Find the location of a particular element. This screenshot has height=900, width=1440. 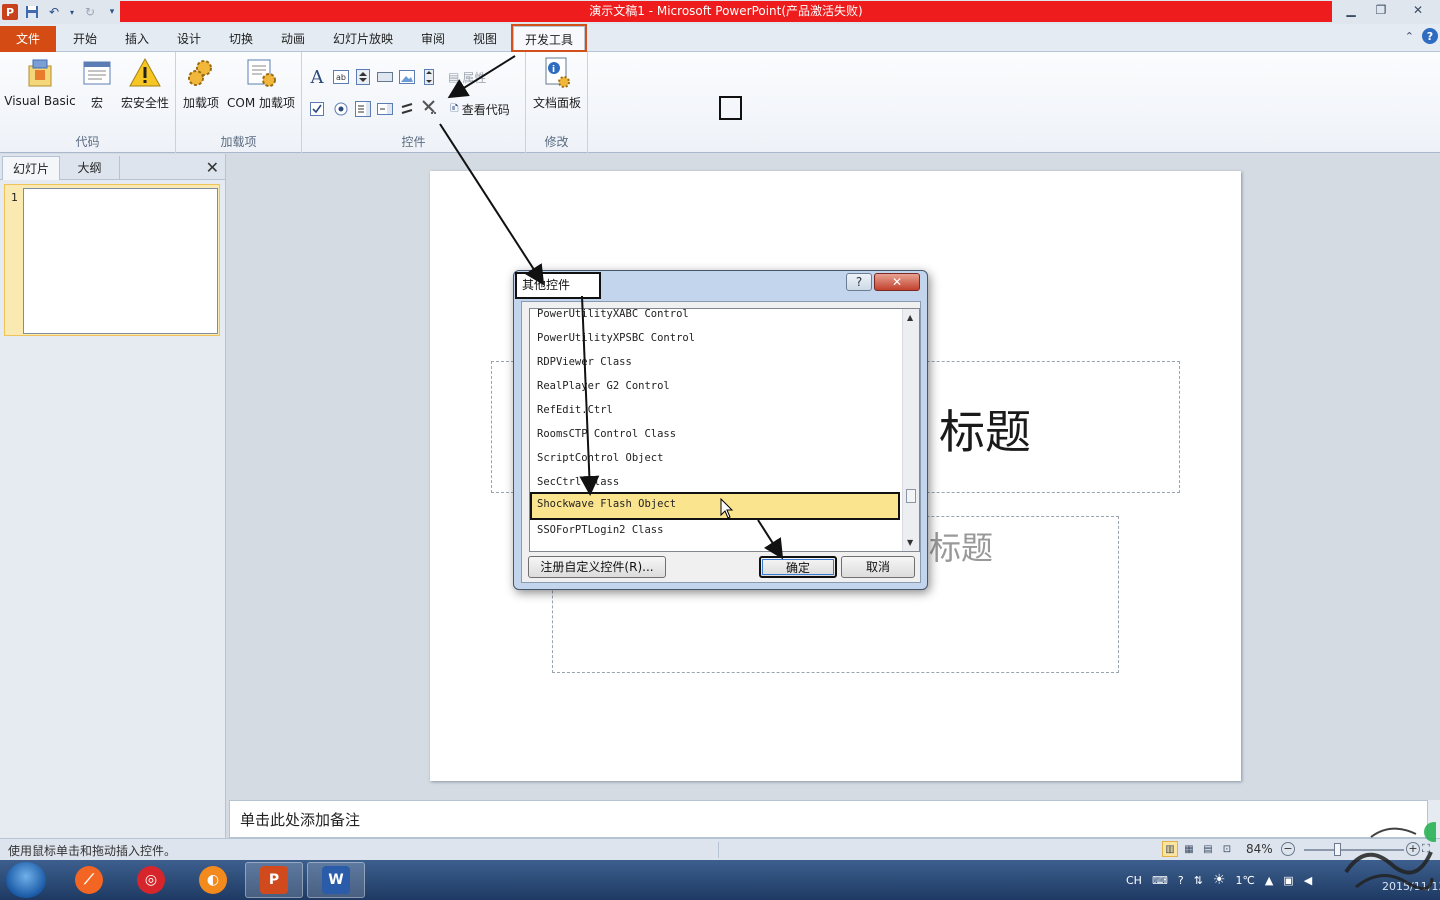

option-button-icon is located at coordinates (341, 109).